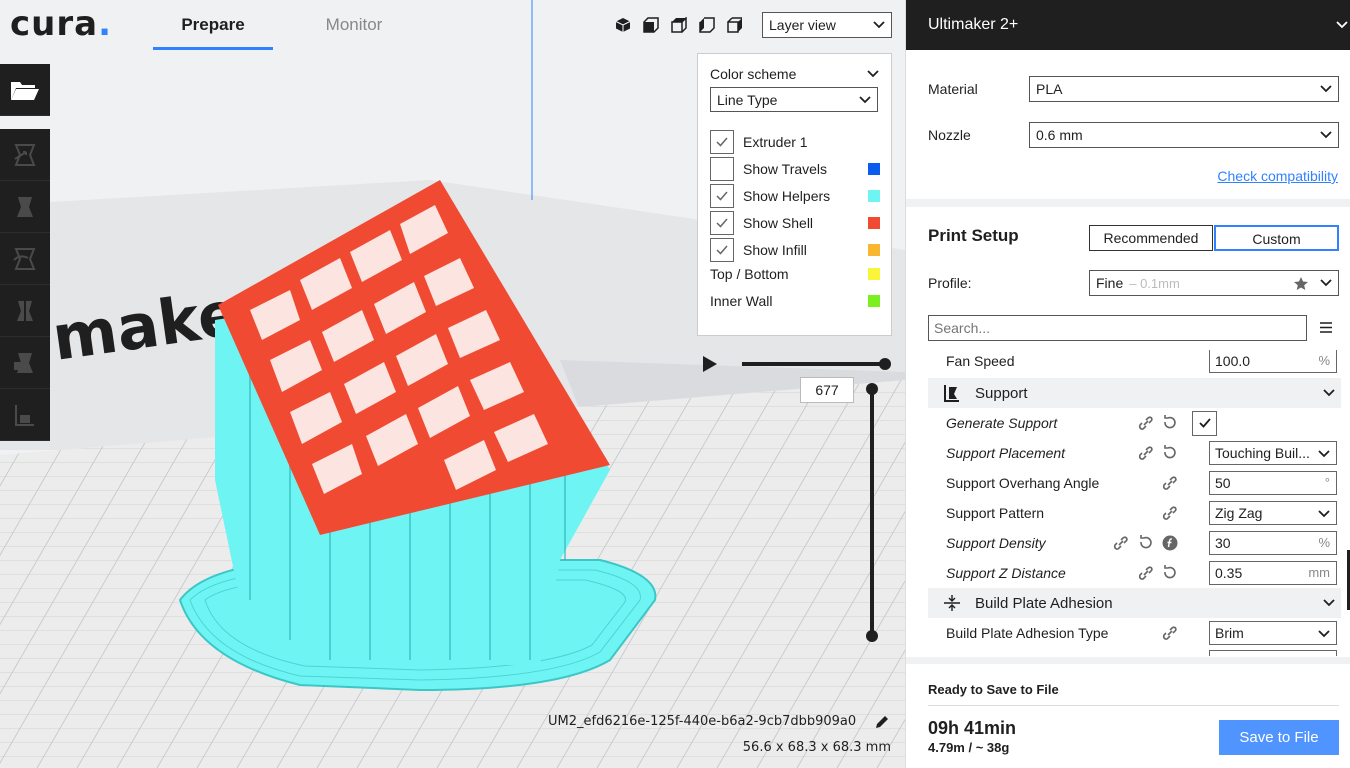 The image size is (1350, 768). What do you see at coordinates (996, 543) in the screenshot?
I see `setting-label: Support Density` at bounding box center [996, 543].